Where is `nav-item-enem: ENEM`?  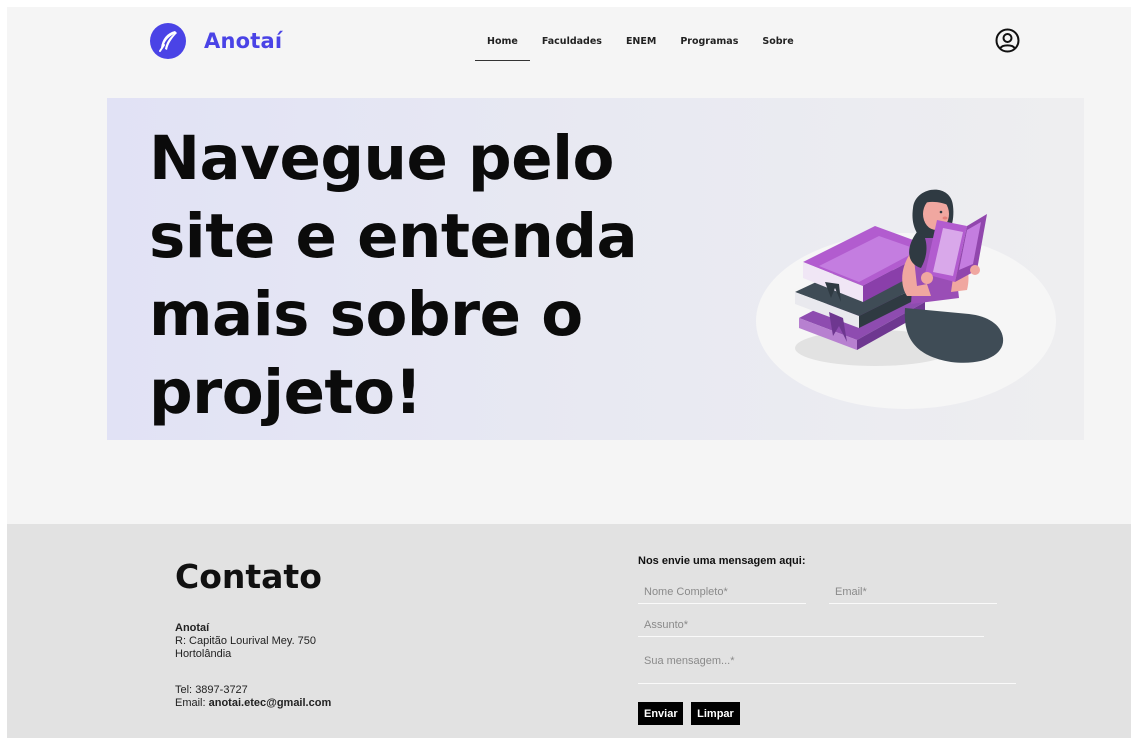
nav-item-enem: ENEM is located at coordinates (641, 47).